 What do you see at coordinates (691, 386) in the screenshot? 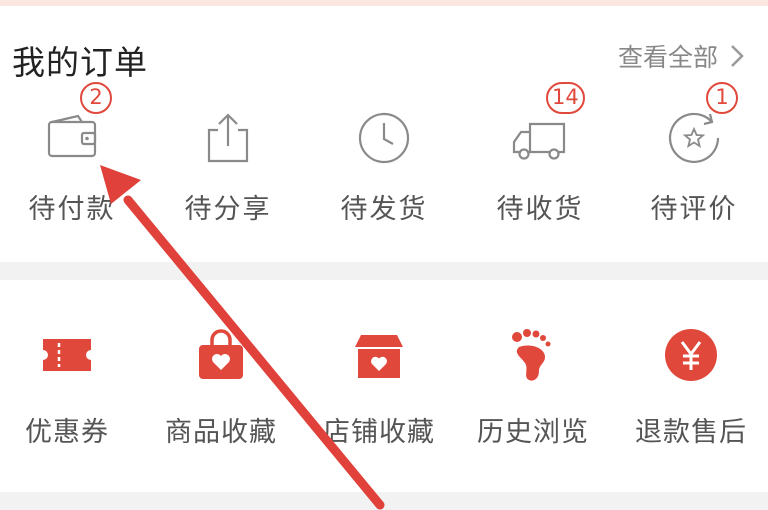
I see `tool-refund-aftersale: 退款售后` at bounding box center [691, 386].